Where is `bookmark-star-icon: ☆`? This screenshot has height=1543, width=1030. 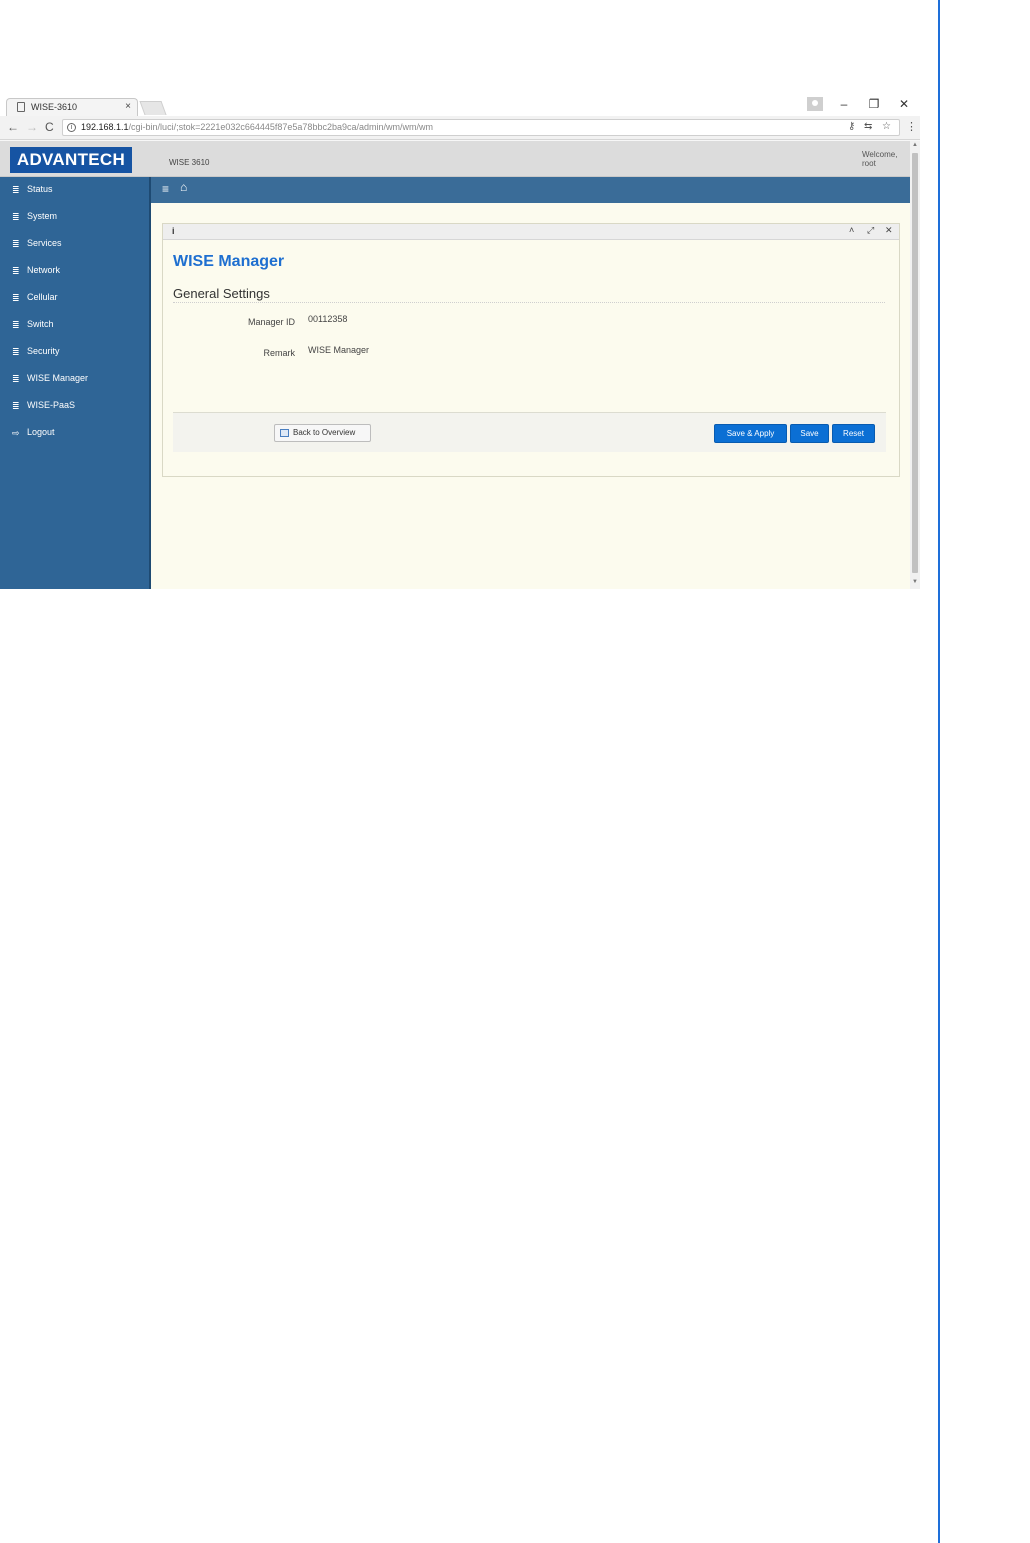 bookmark-star-icon: ☆ is located at coordinates (886, 126).